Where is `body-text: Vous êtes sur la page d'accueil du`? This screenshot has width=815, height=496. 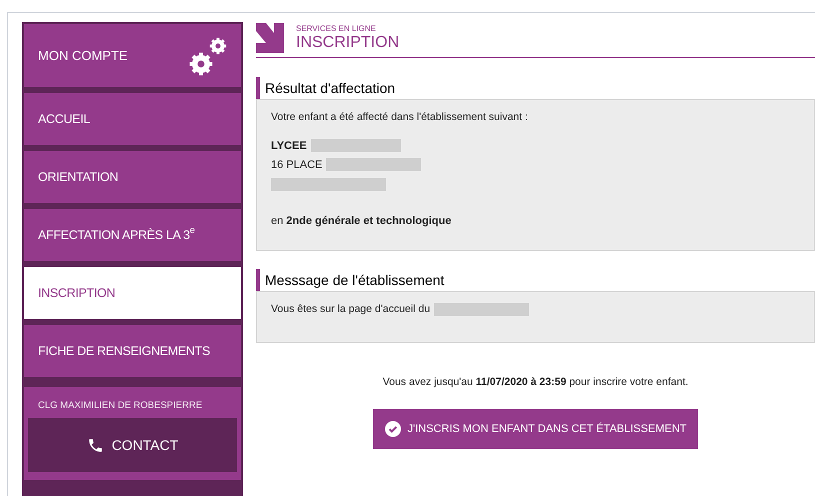 body-text: Vous êtes sur la page d'accueil du is located at coordinates (350, 309).